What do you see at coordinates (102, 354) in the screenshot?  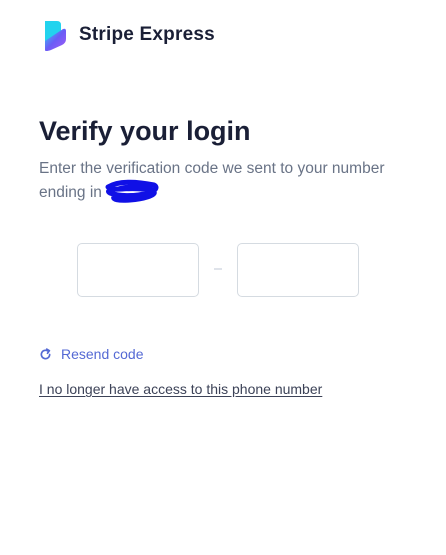 I see `resend-code-label: Resend code` at bounding box center [102, 354].